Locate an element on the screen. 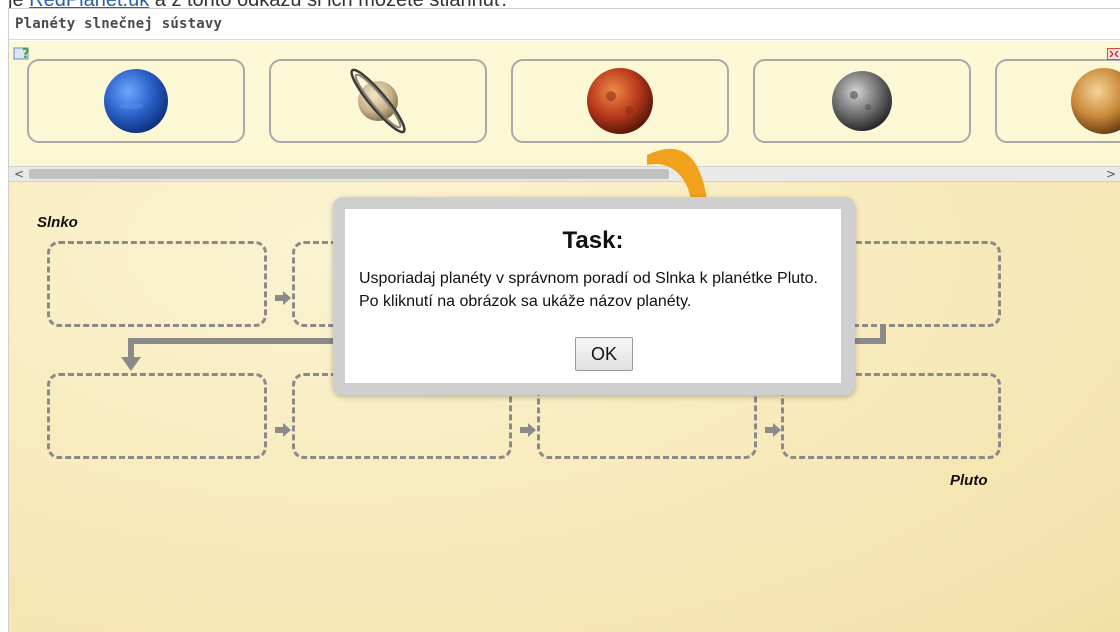 This screenshot has width=1120, height=632. window-title: Planéty slnečnej sústavy is located at coordinates (119, 24).